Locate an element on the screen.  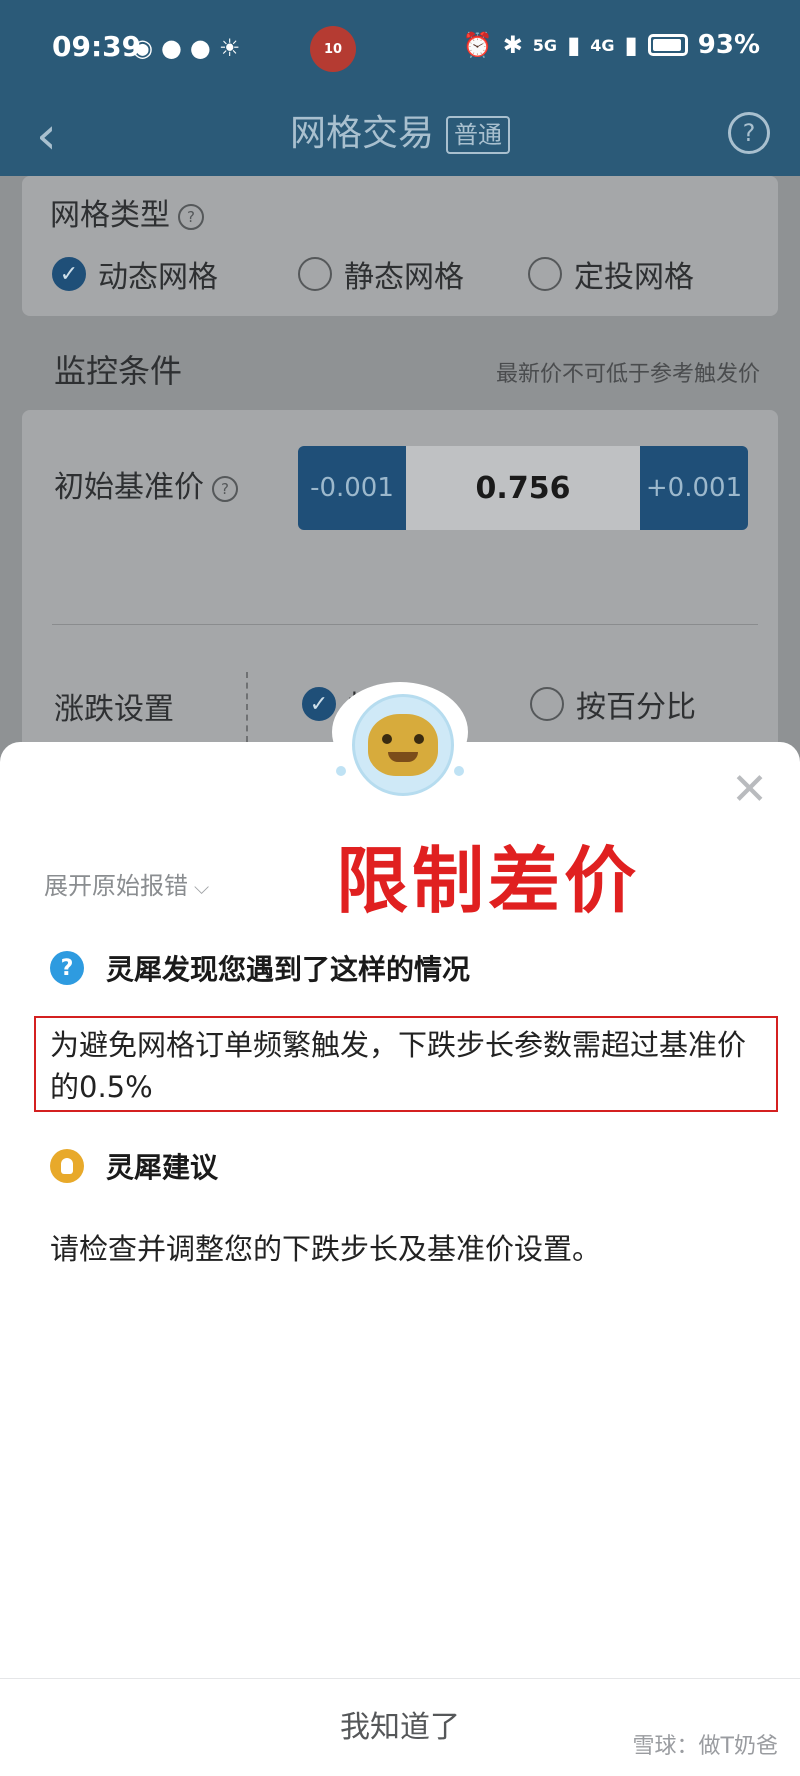
grid-type-label: 网格类型? is located at coordinates (127, 212).